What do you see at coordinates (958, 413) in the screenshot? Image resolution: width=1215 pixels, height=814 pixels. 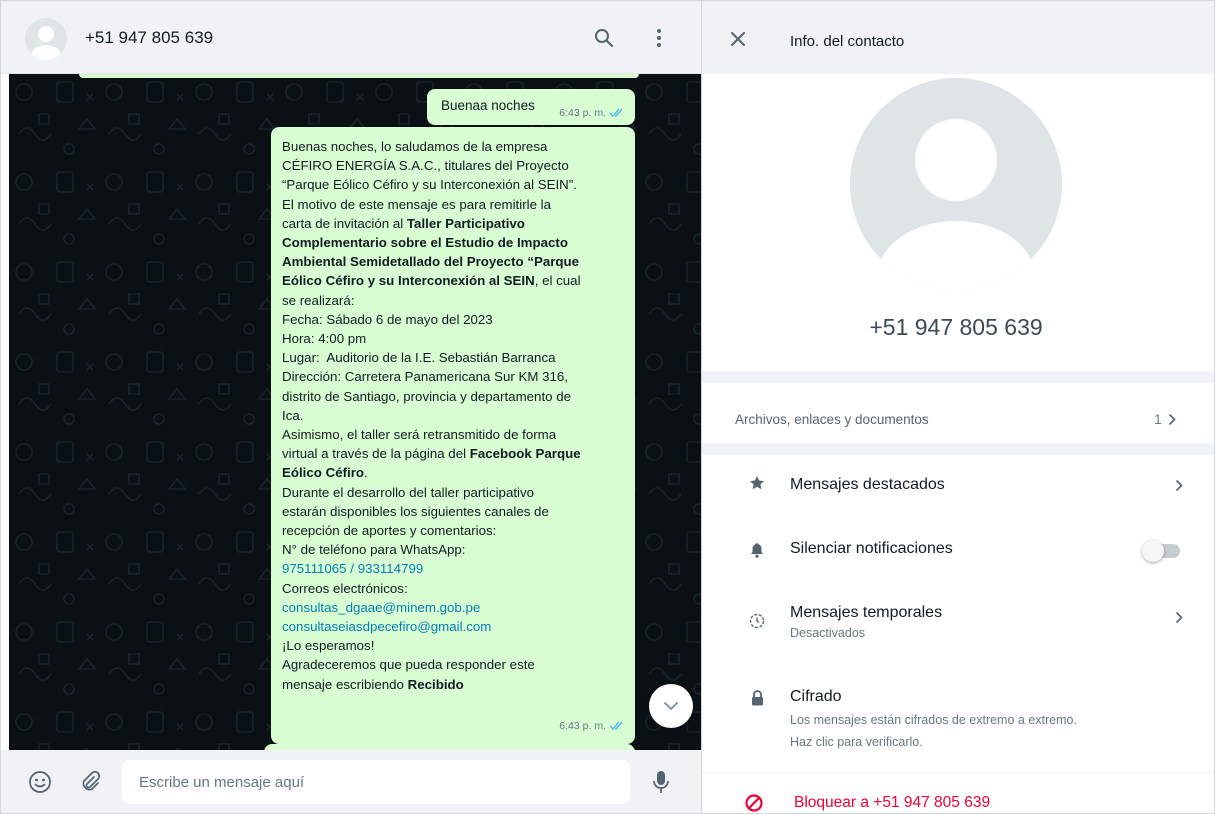 I see `media-links-docs-row: Archivos, enlaces y documentos 1` at bounding box center [958, 413].